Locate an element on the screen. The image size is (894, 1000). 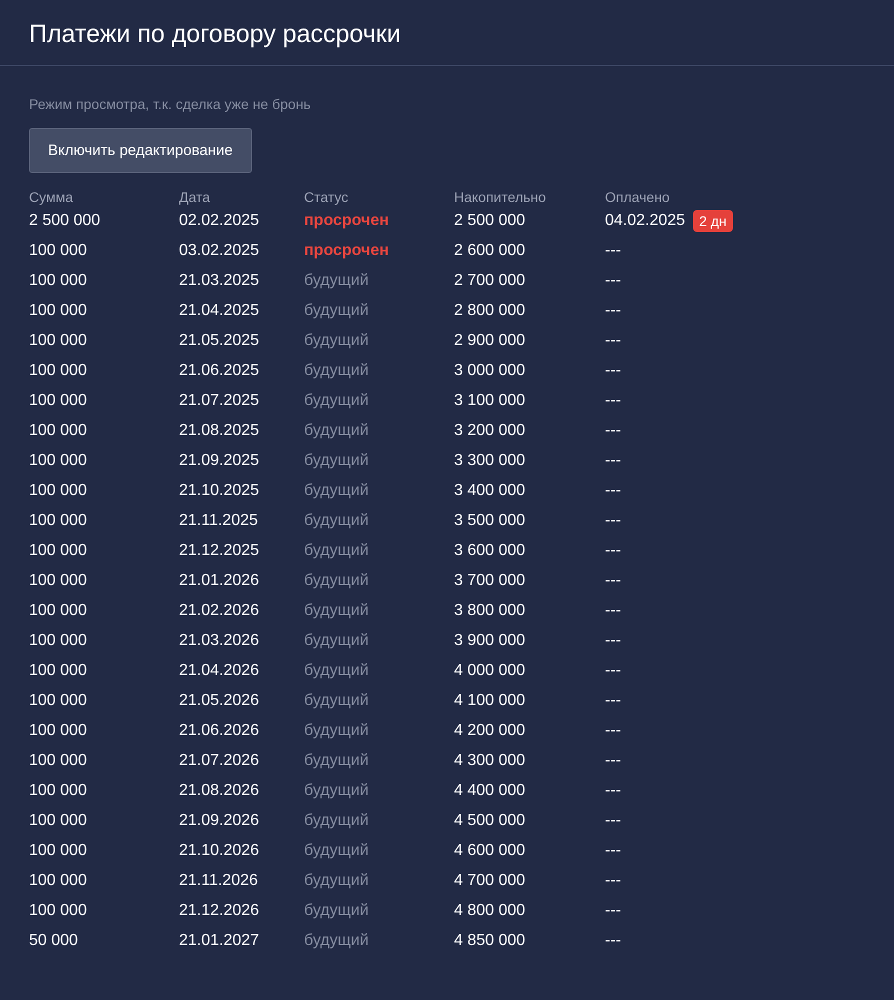
view-mode-notice: Режим просмотра, т.к. сделка уже не бронь is located at coordinates (170, 104).